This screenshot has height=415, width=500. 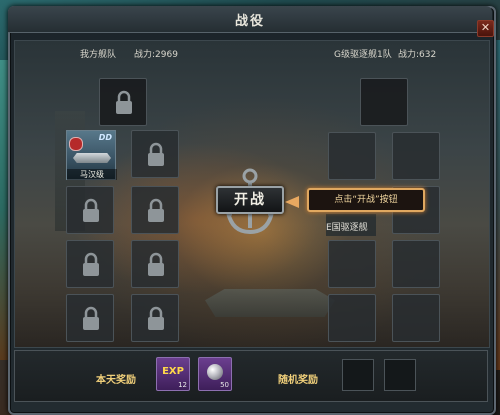 What do you see at coordinates (224, 385) in the screenshot?
I see `item-count: 50` at bounding box center [224, 385].